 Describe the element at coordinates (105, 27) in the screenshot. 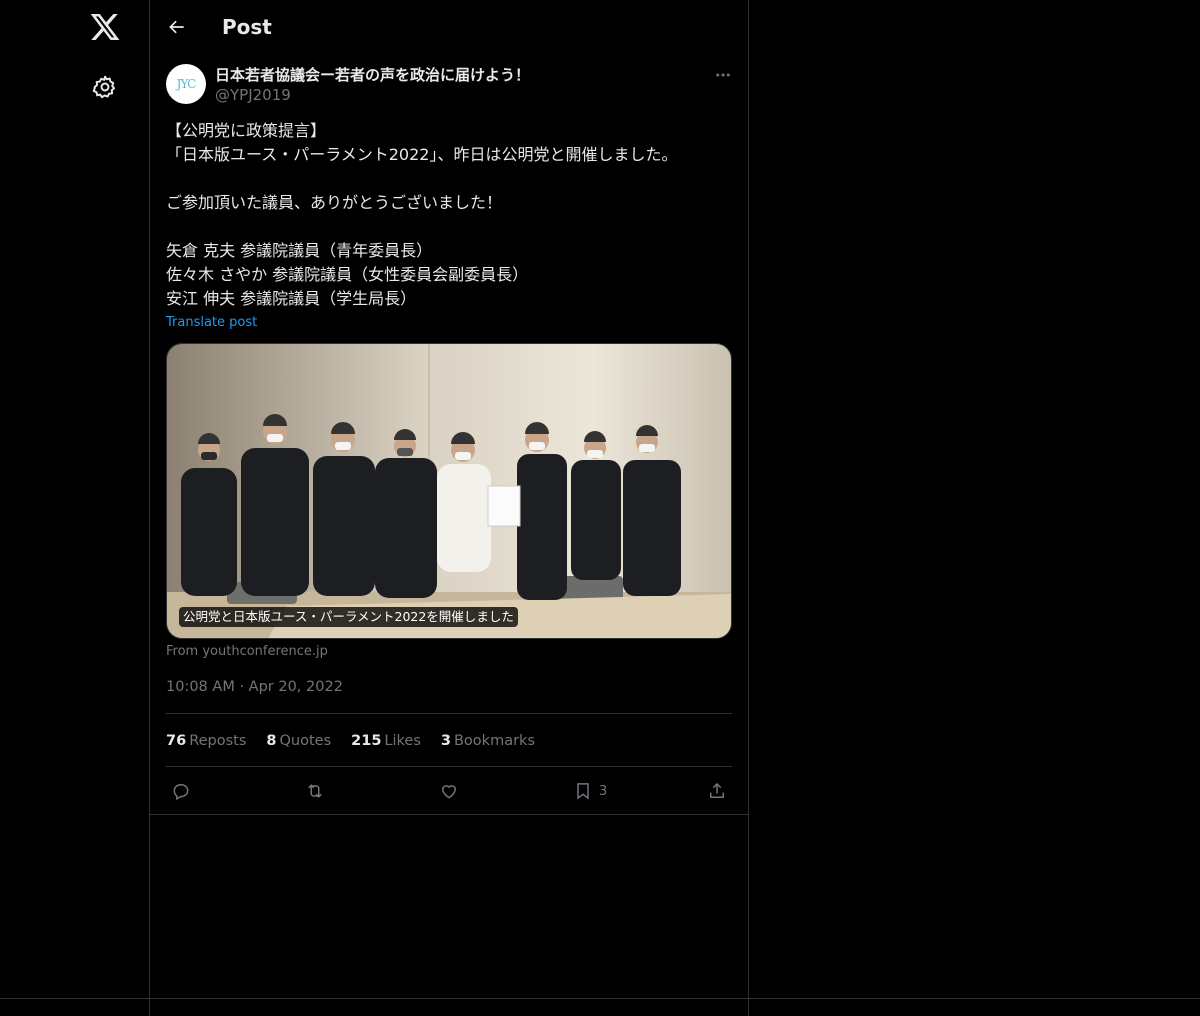

I see `x-logo-icon` at that location.